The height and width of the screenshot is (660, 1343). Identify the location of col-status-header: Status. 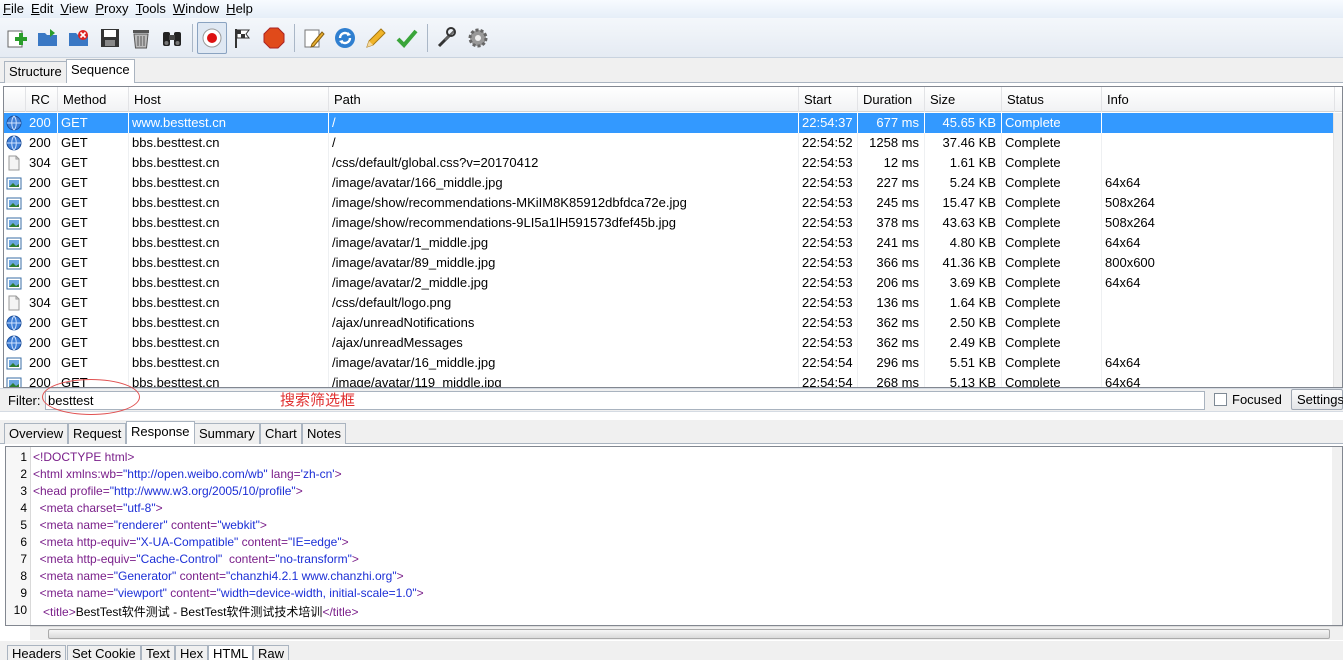
(1052, 99).